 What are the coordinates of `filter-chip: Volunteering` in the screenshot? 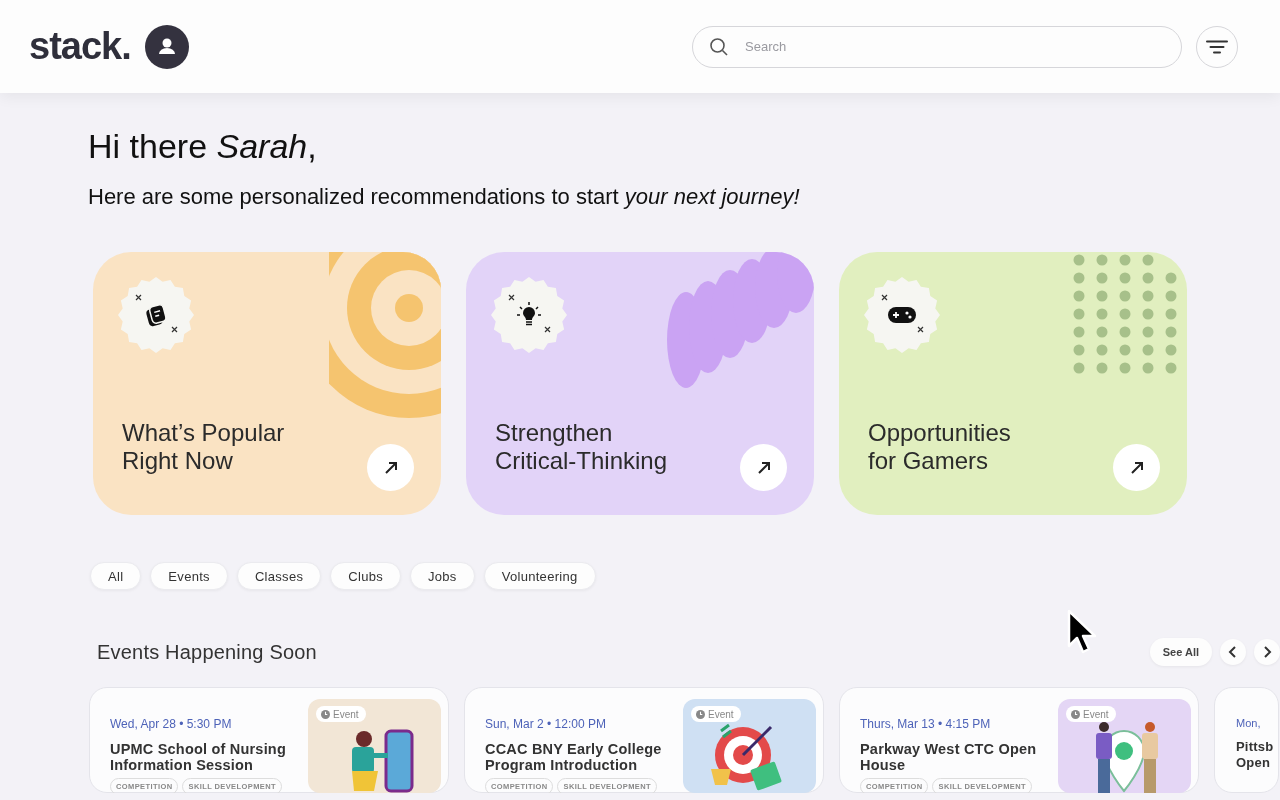 It's located at (539, 576).